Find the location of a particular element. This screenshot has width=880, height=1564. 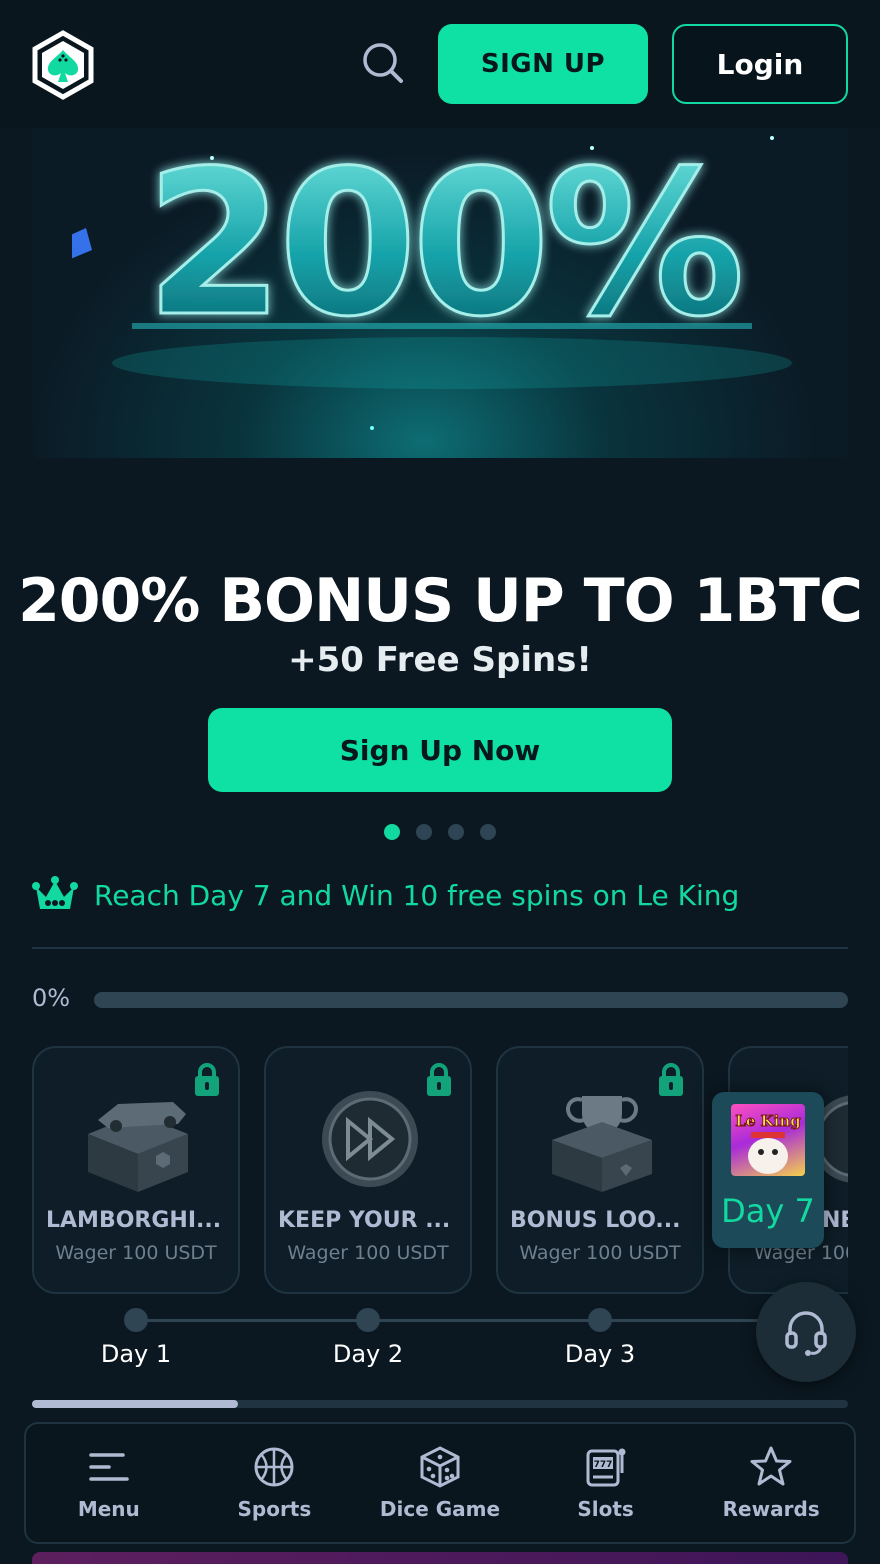

nav-item-menu: Menu is located at coordinates (109, 1483).